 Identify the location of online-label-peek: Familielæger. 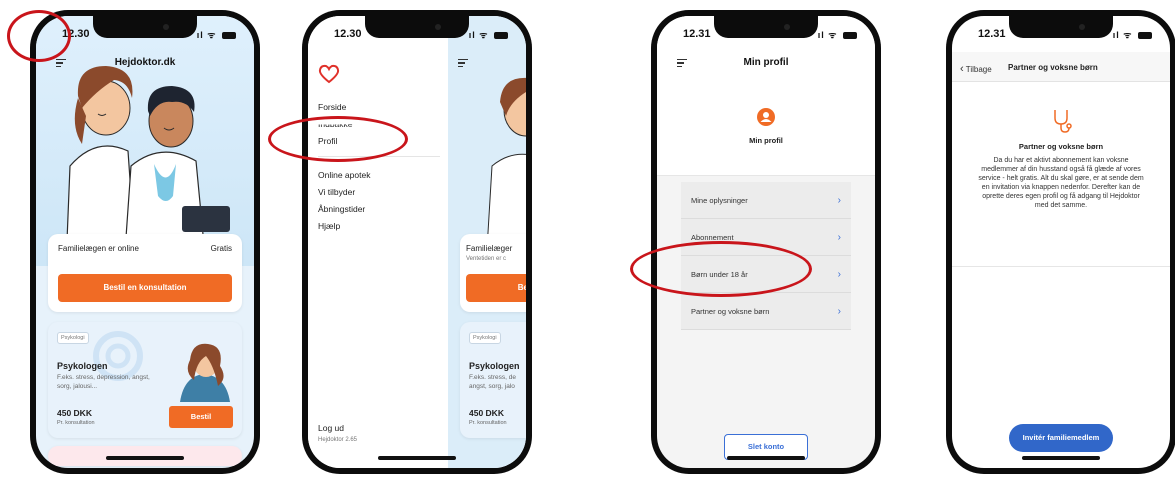
(489, 248).